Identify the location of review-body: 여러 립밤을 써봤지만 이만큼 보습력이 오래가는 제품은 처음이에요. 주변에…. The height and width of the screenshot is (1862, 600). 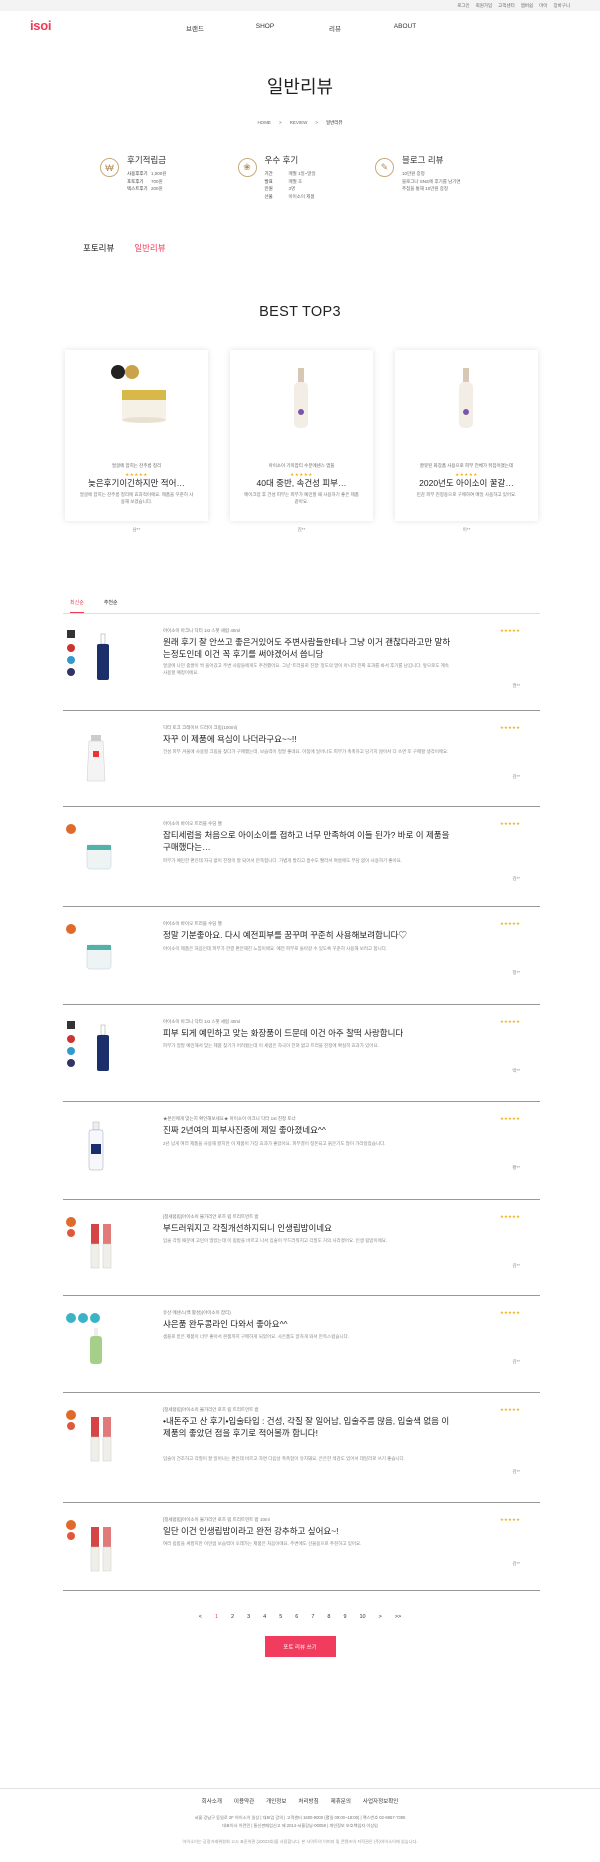
(262, 1543).